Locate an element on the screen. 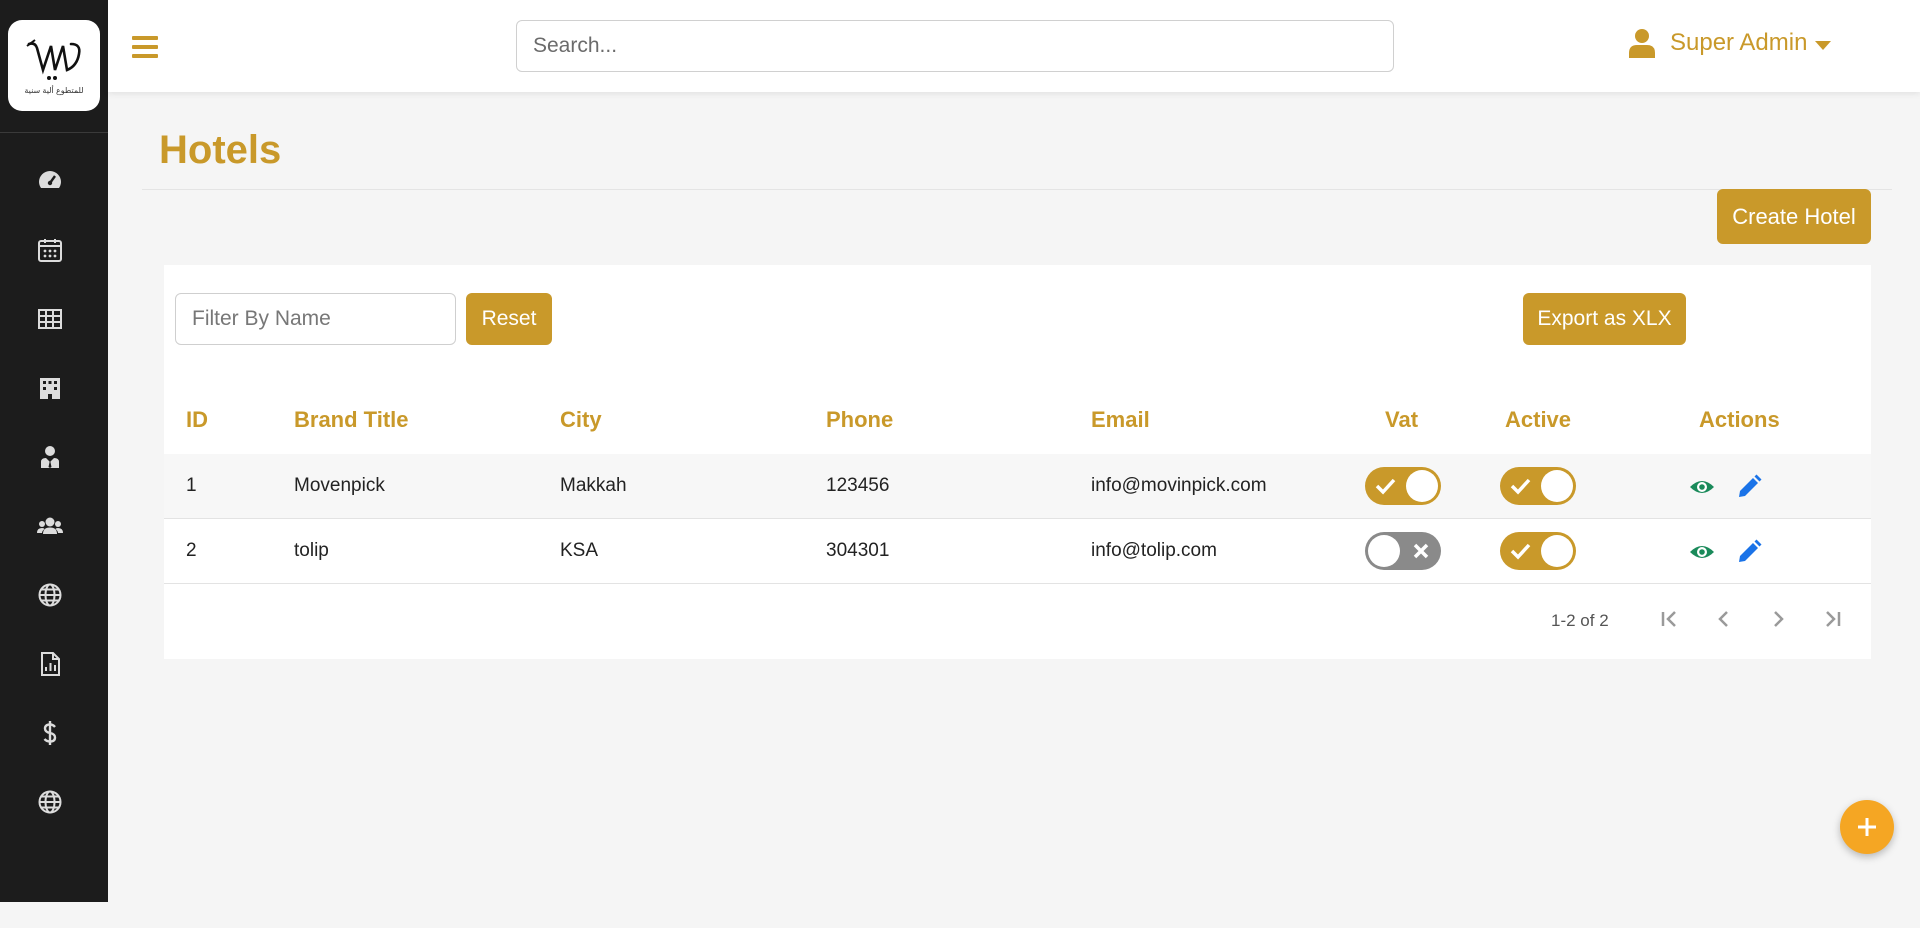 The image size is (1920, 928). export-xlx-button: Export as XLX is located at coordinates (1604, 319).